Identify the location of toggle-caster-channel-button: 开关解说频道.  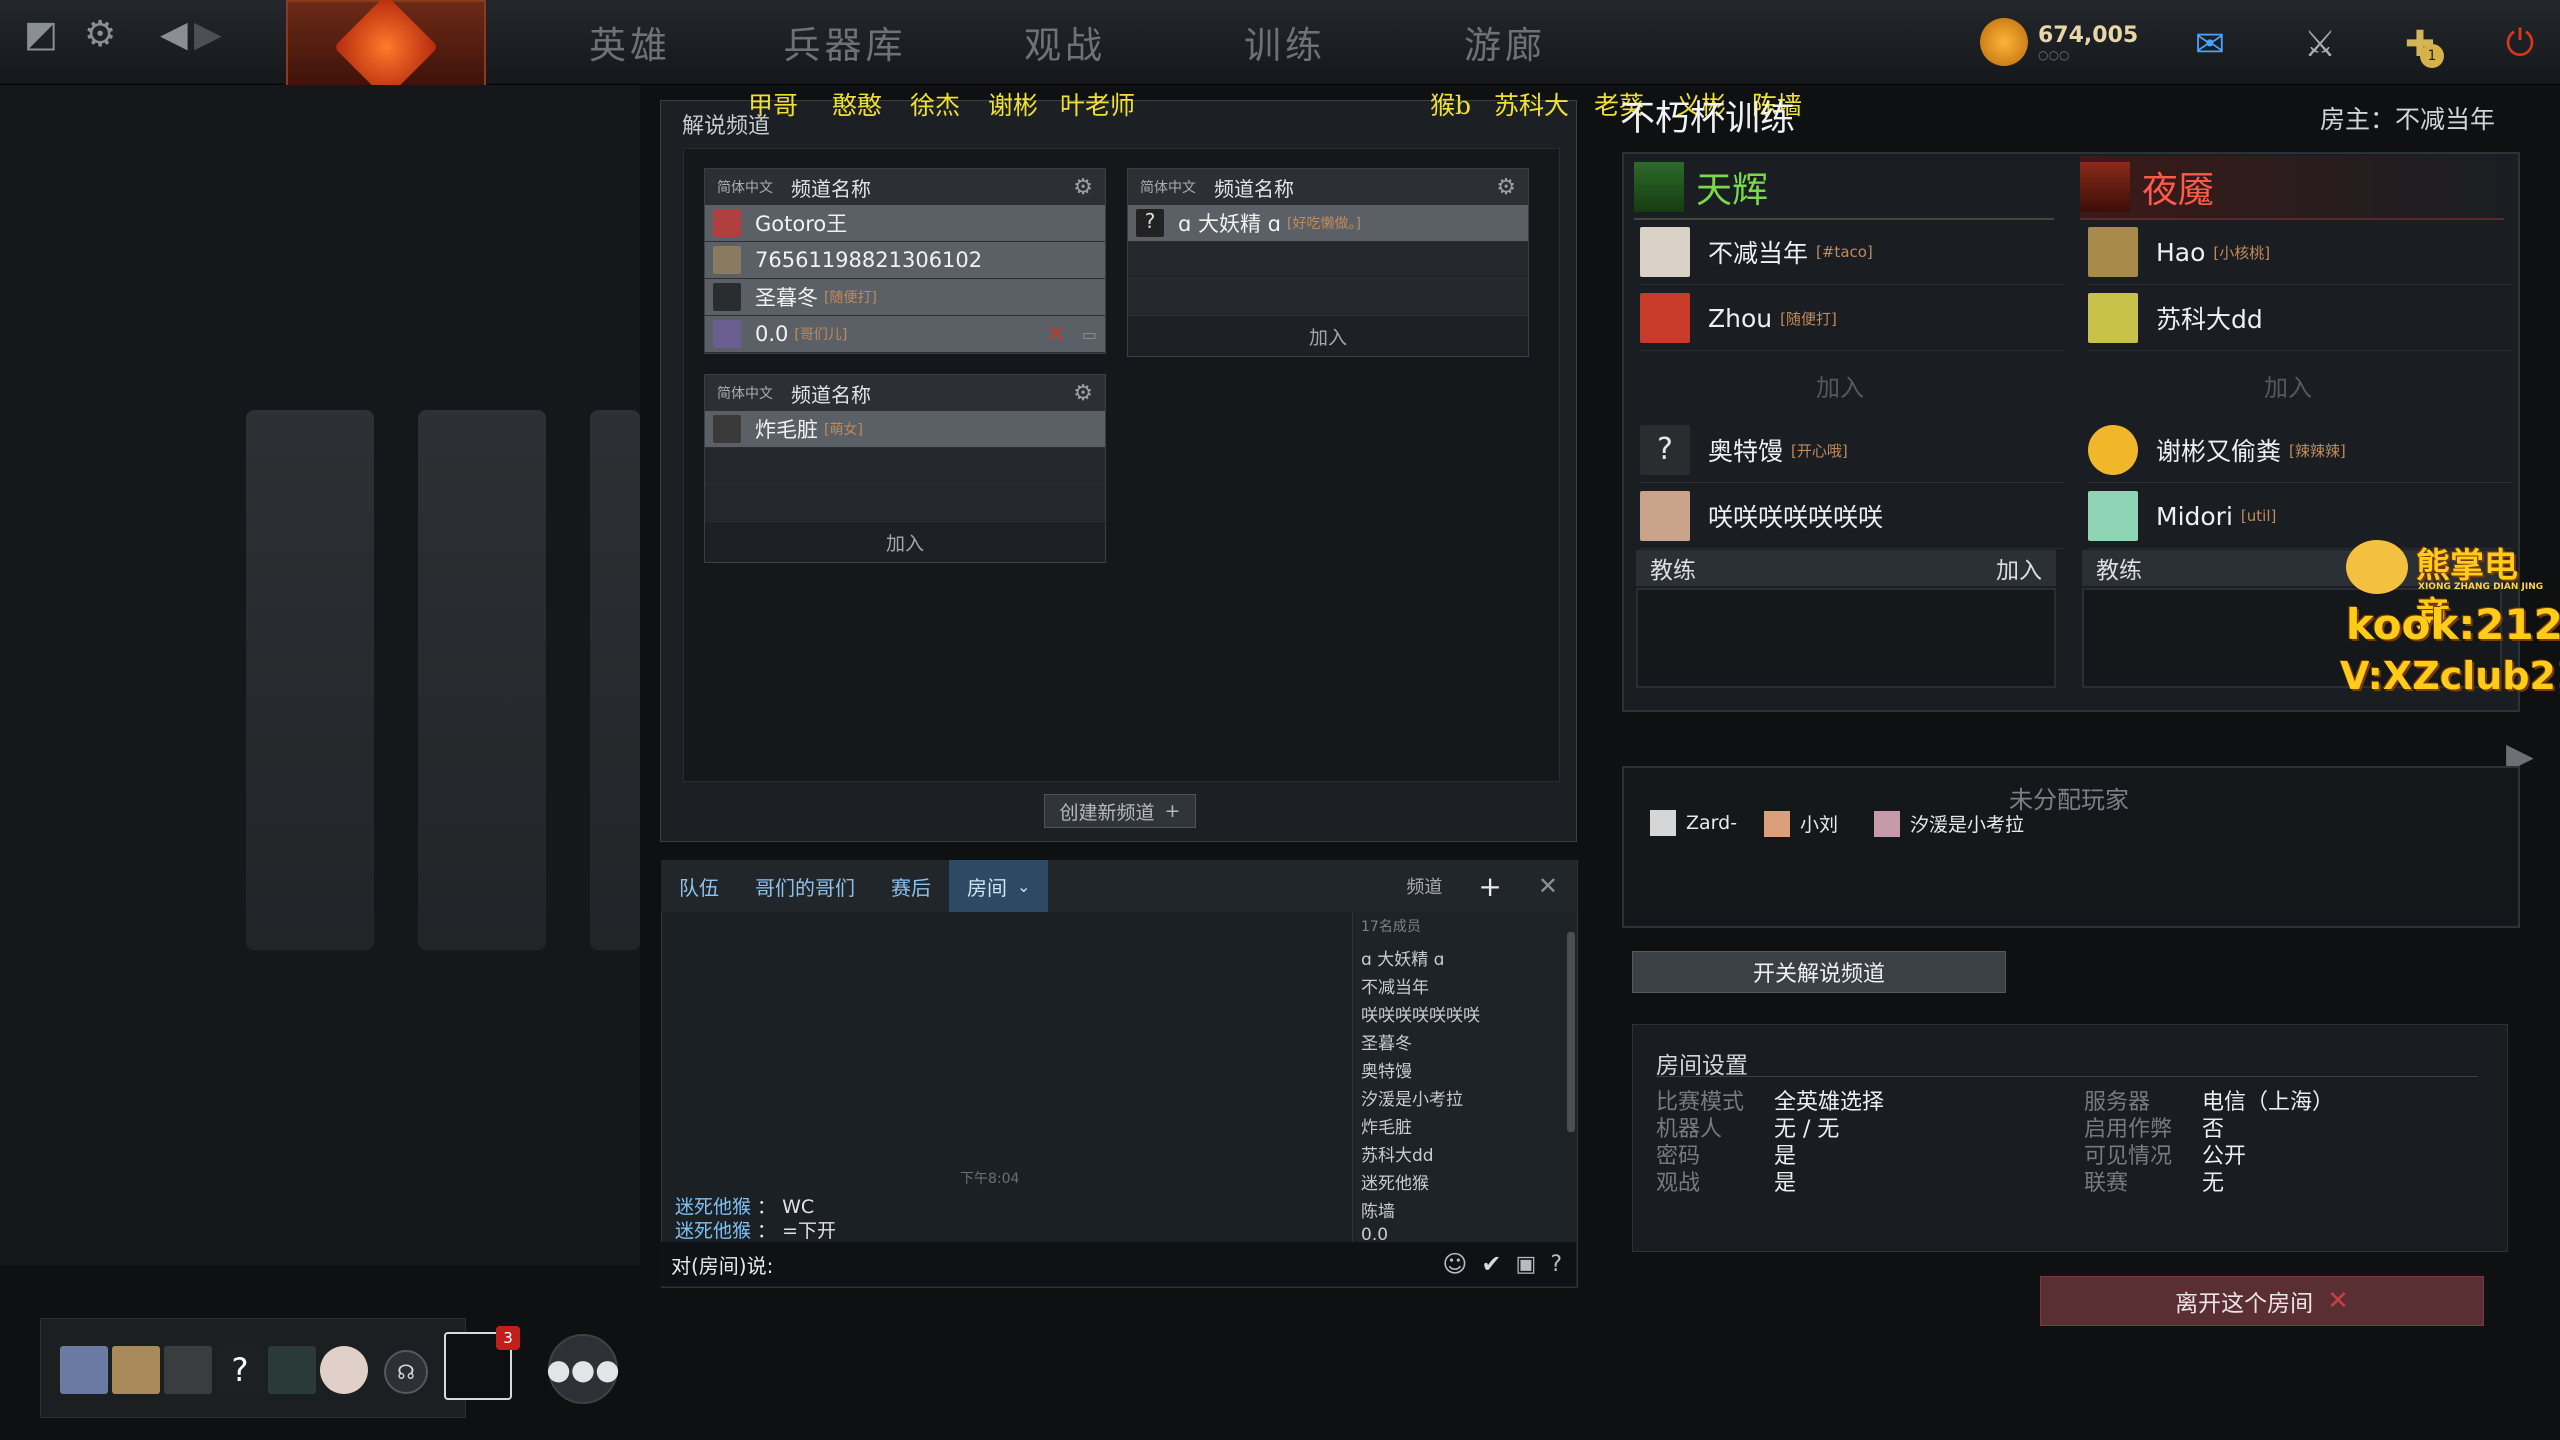
(1819, 972).